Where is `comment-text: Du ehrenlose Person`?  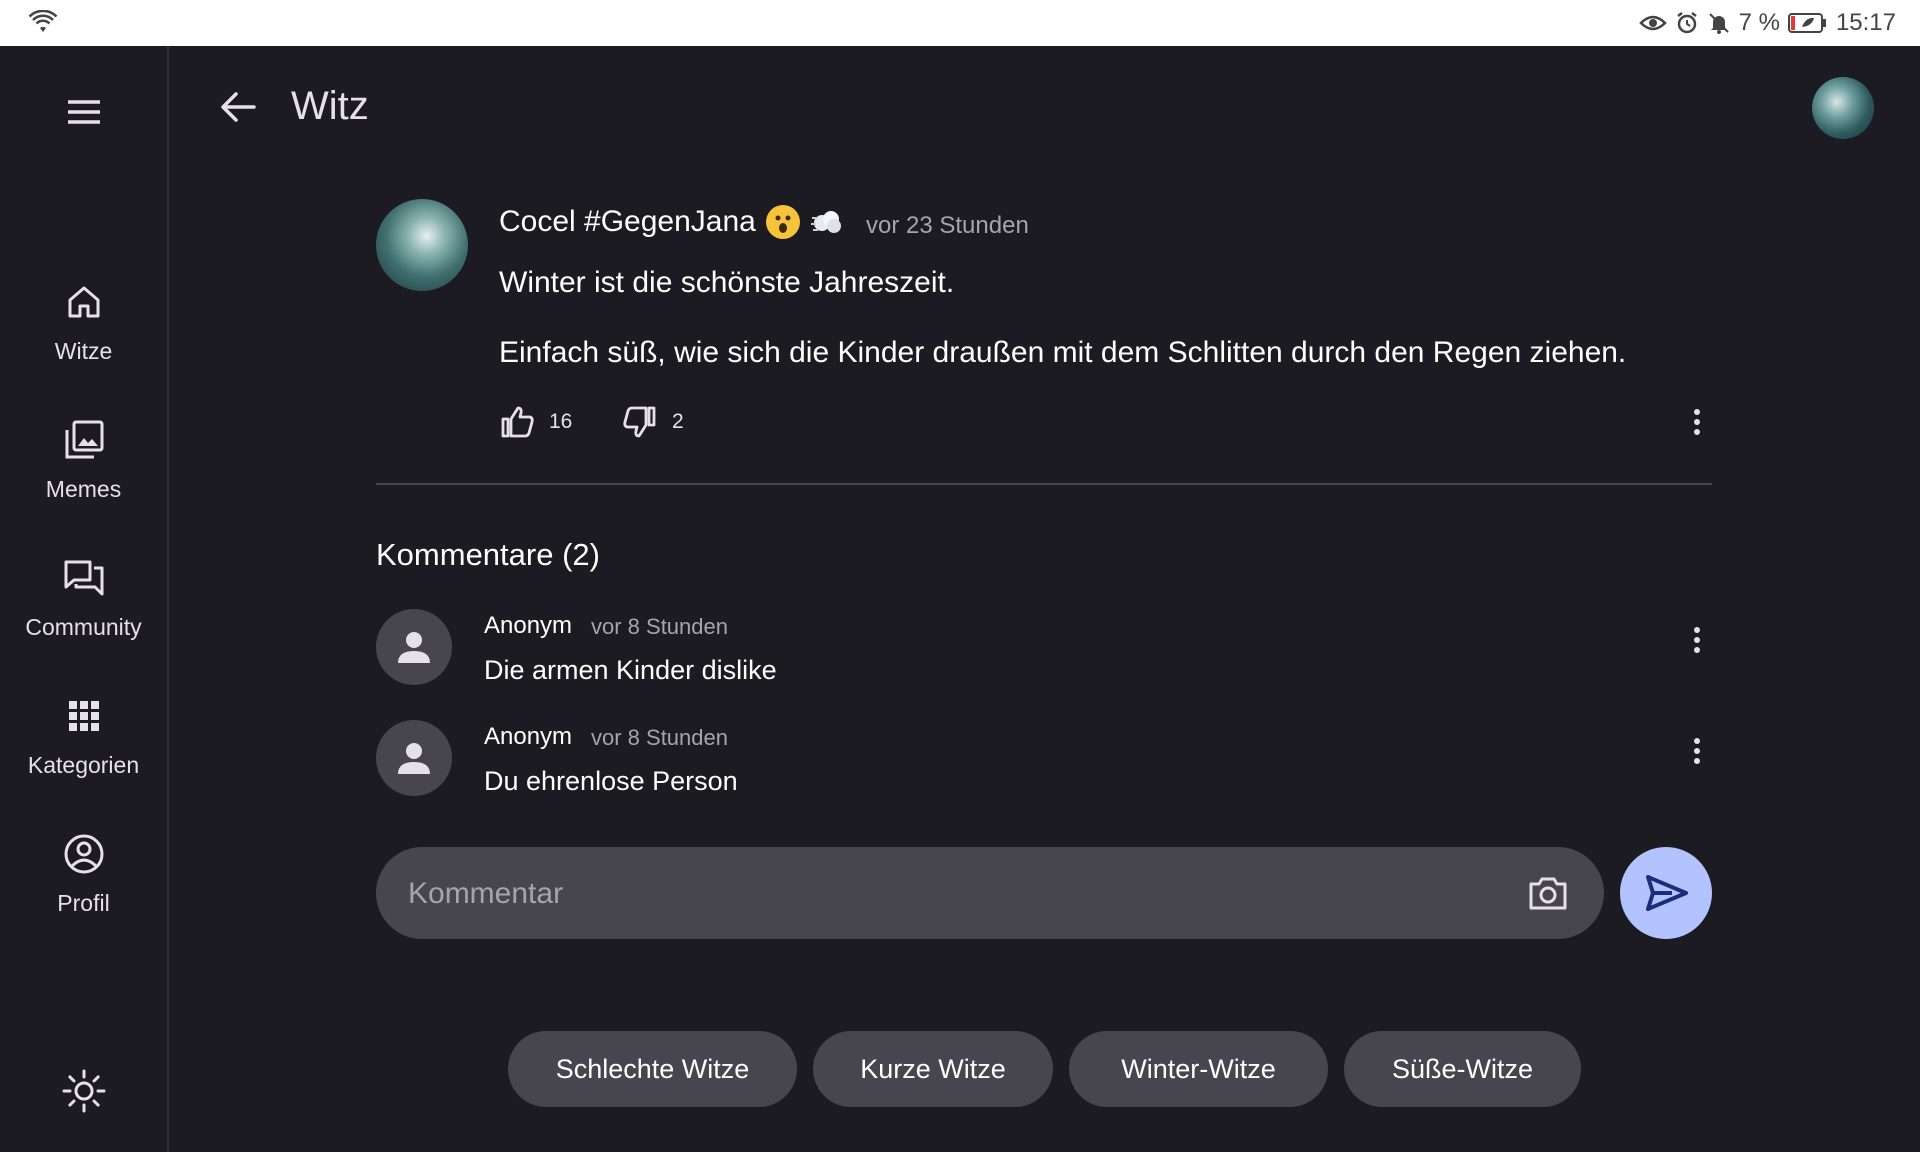
comment-text: Du ehrenlose Person is located at coordinates (611, 781).